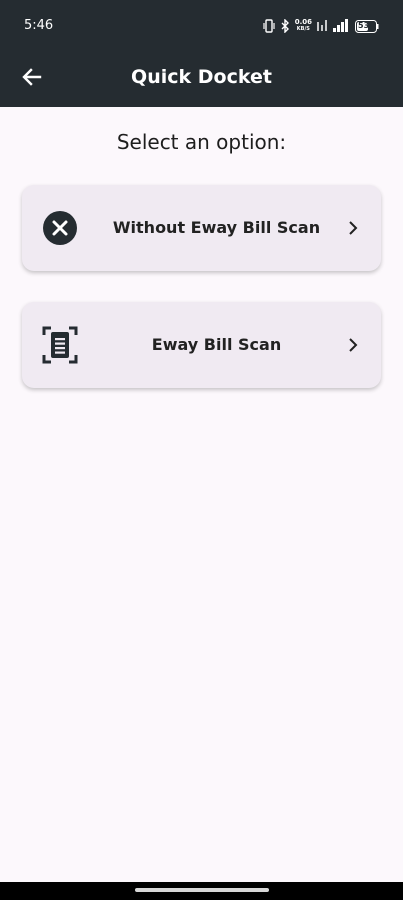 The image size is (403, 900). Describe the element at coordinates (201, 142) in the screenshot. I see `select-option-heading: Select an option:` at that location.